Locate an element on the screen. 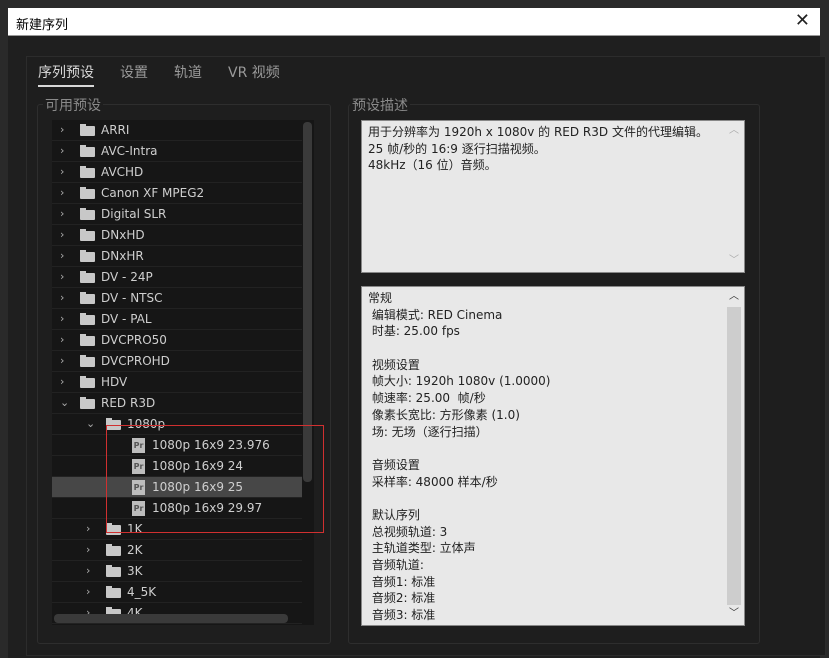  close-icon: ✕ is located at coordinates (802, 20).